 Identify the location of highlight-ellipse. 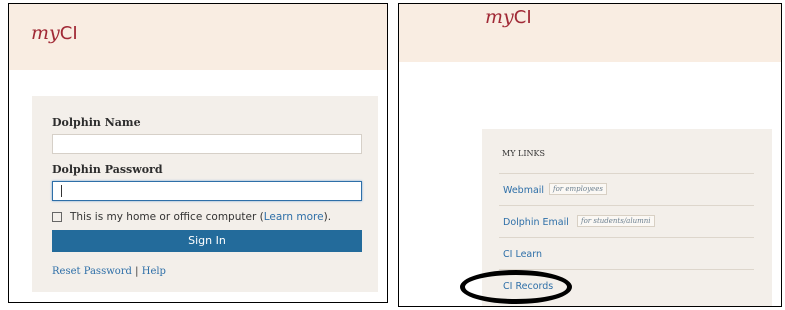
(516, 287).